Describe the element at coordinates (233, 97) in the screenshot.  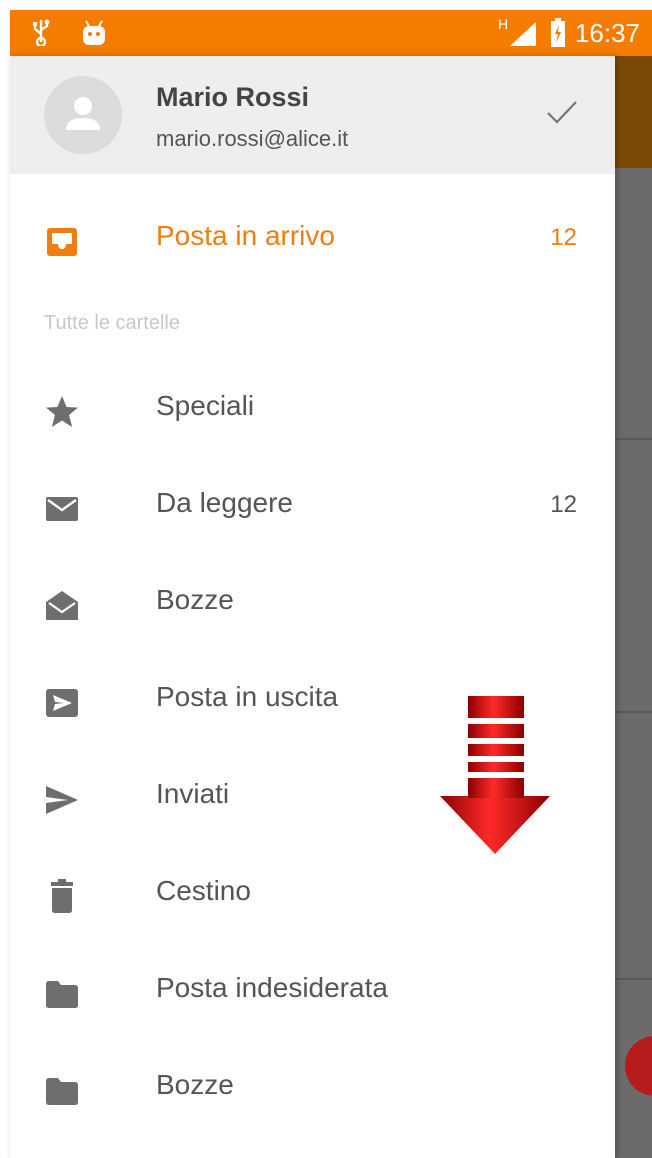
I see `account-name: Mario Rossi` at that location.